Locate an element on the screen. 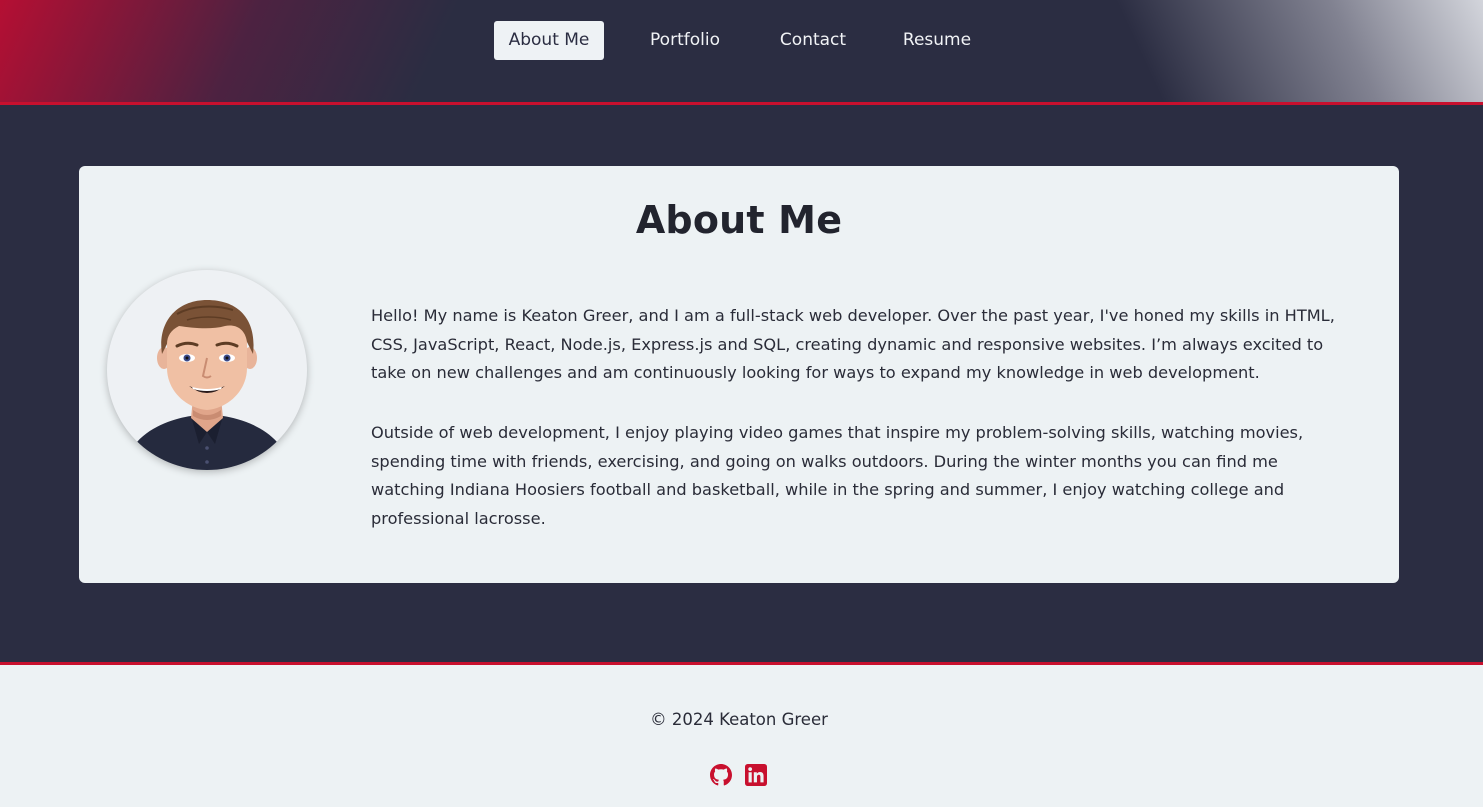 The image size is (1483, 807). nav-contact: Contact is located at coordinates (813, 40).